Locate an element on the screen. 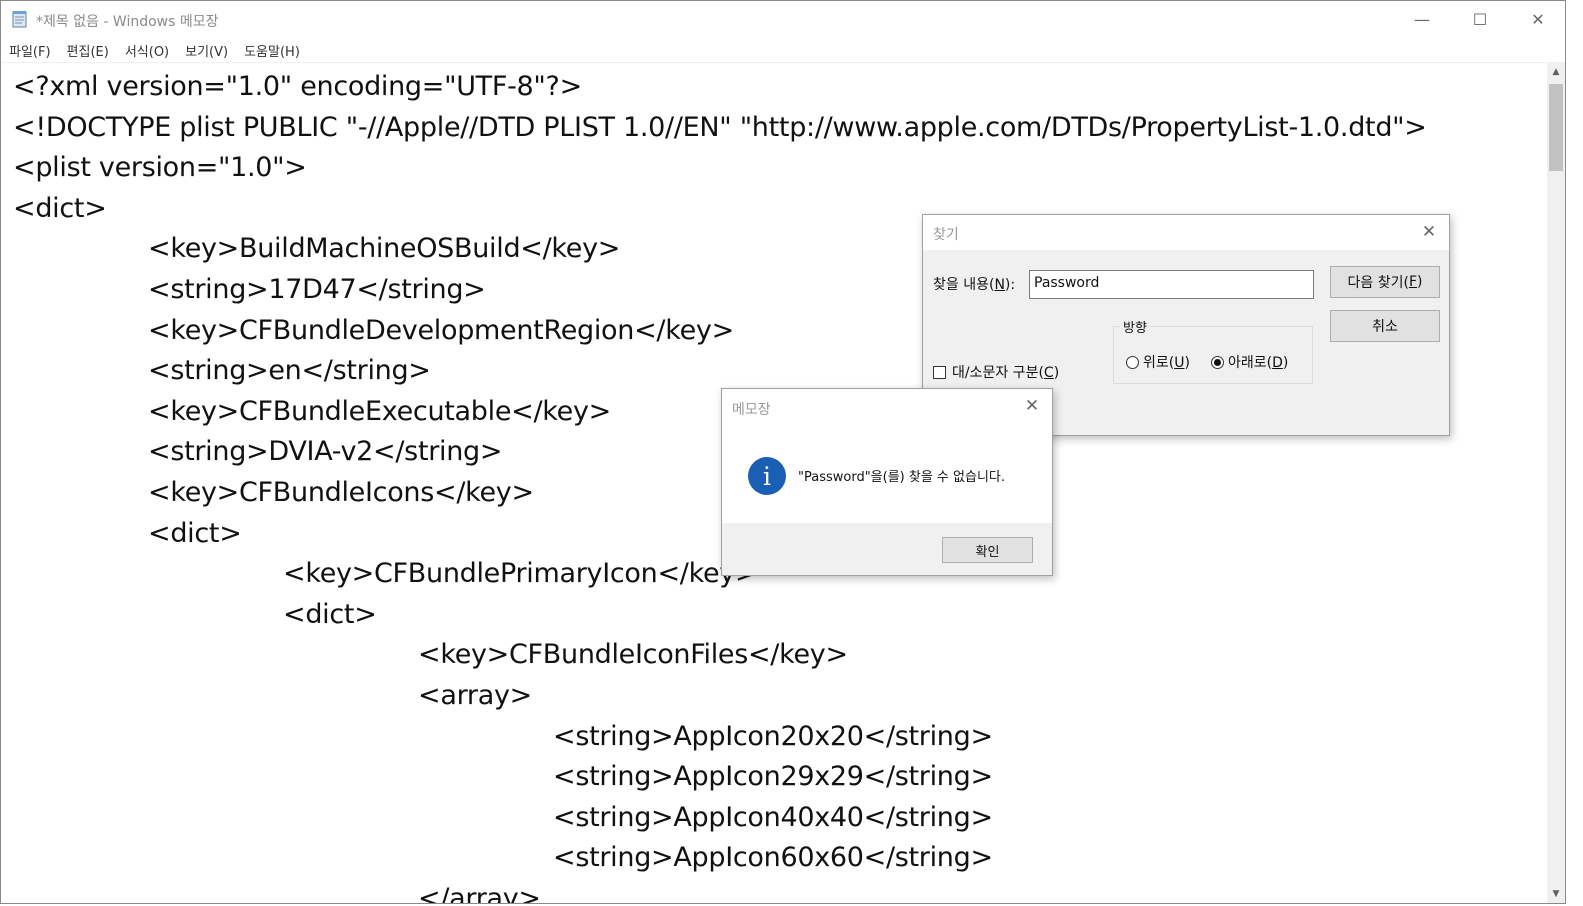 The width and height of the screenshot is (1583, 906). editor-line: <key>CFBundleIcons</key> is located at coordinates (341, 492).